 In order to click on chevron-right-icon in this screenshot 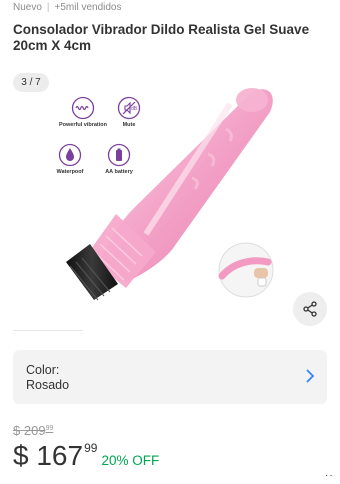, I will do `click(310, 376)`.